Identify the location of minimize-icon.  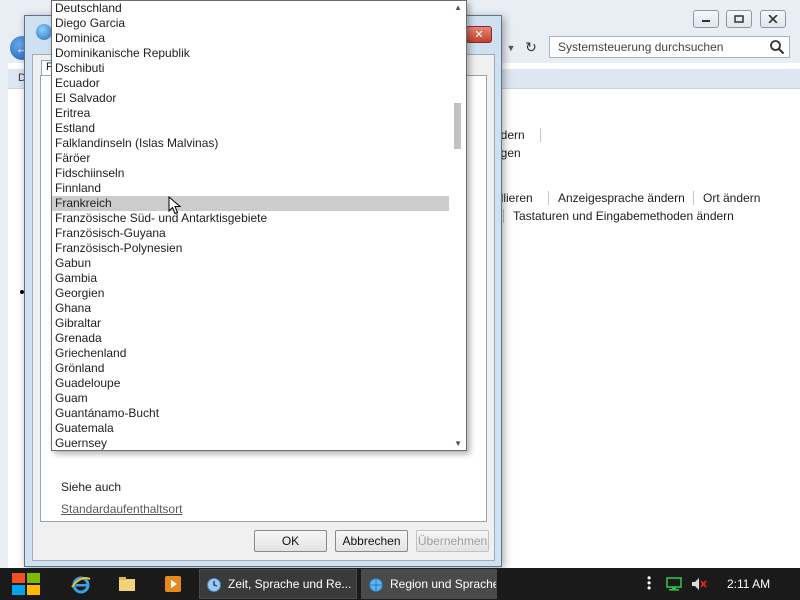
(706, 21).